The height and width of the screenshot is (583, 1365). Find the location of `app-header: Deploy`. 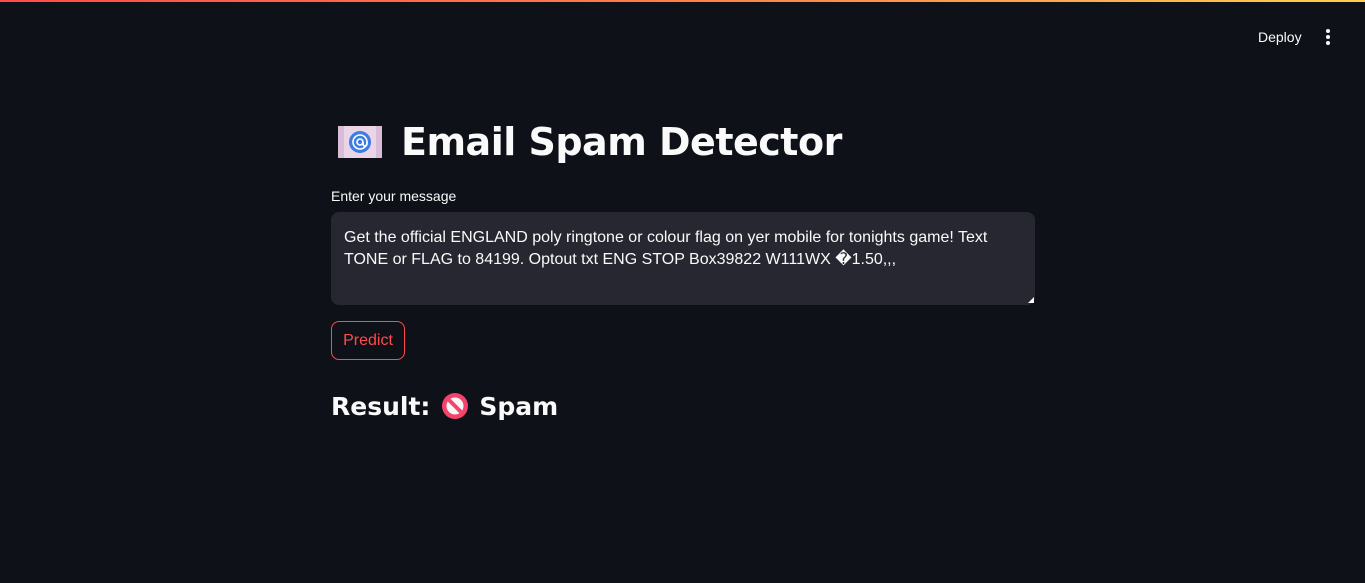

app-header: Deploy is located at coordinates (682, 31).